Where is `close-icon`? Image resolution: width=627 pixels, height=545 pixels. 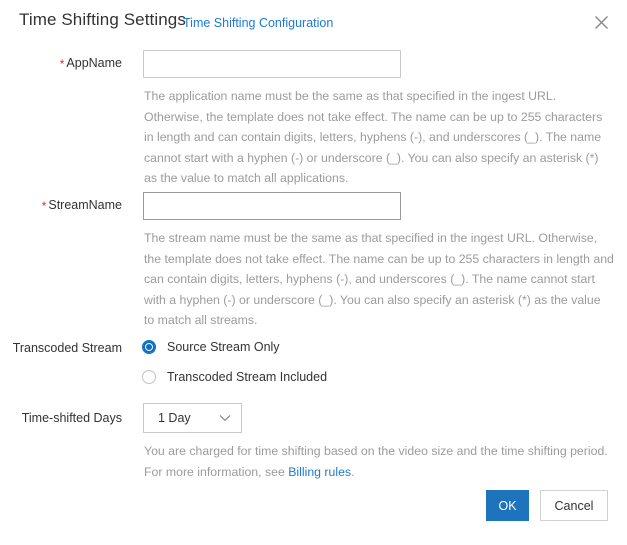 close-icon is located at coordinates (601, 22).